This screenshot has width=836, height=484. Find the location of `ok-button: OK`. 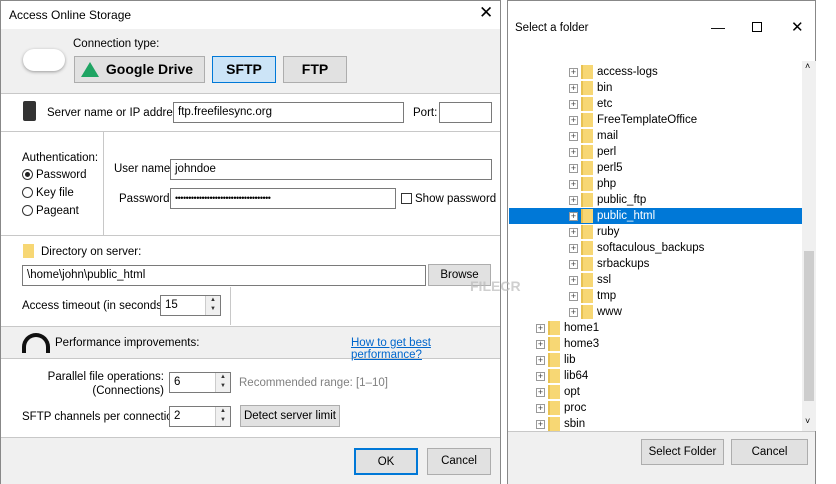

ok-button: OK is located at coordinates (386, 461).